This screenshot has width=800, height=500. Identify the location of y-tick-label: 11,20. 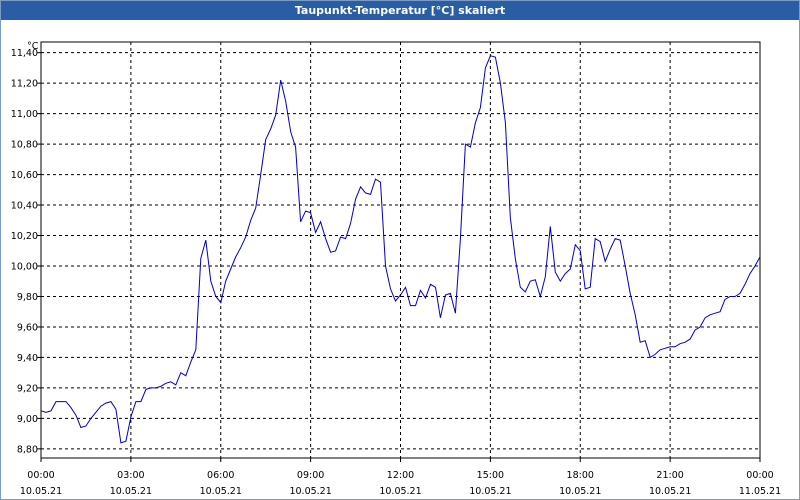
(24, 84).